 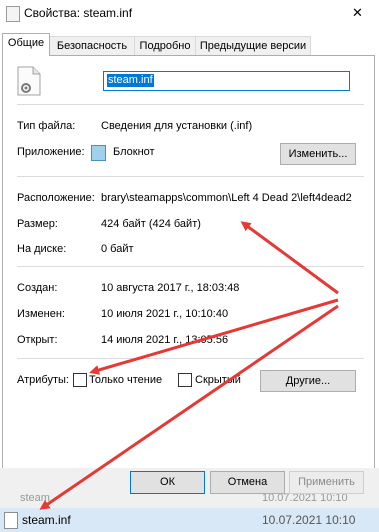 What do you see at coordinates (214, 336) in the screenshot?
I see `arrow-to-readonly` at bounding box center [214, 336].